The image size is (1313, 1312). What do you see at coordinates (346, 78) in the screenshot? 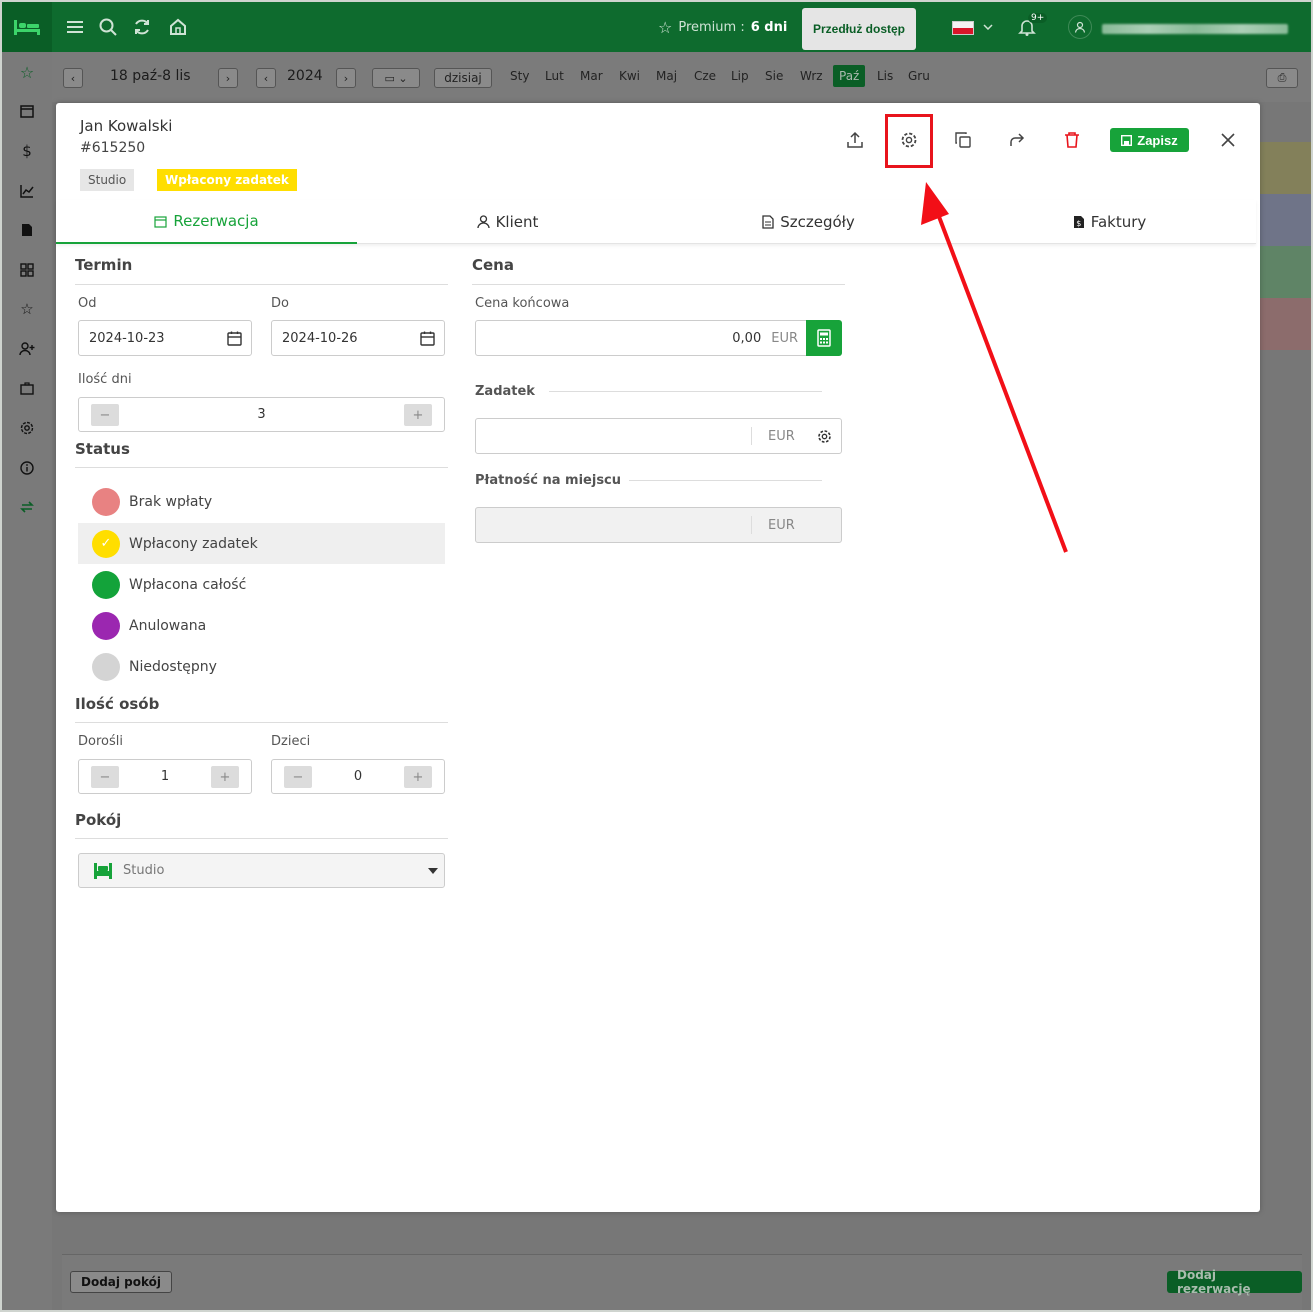
I see `next-year-button: ›` at bounding box center [346, 78].